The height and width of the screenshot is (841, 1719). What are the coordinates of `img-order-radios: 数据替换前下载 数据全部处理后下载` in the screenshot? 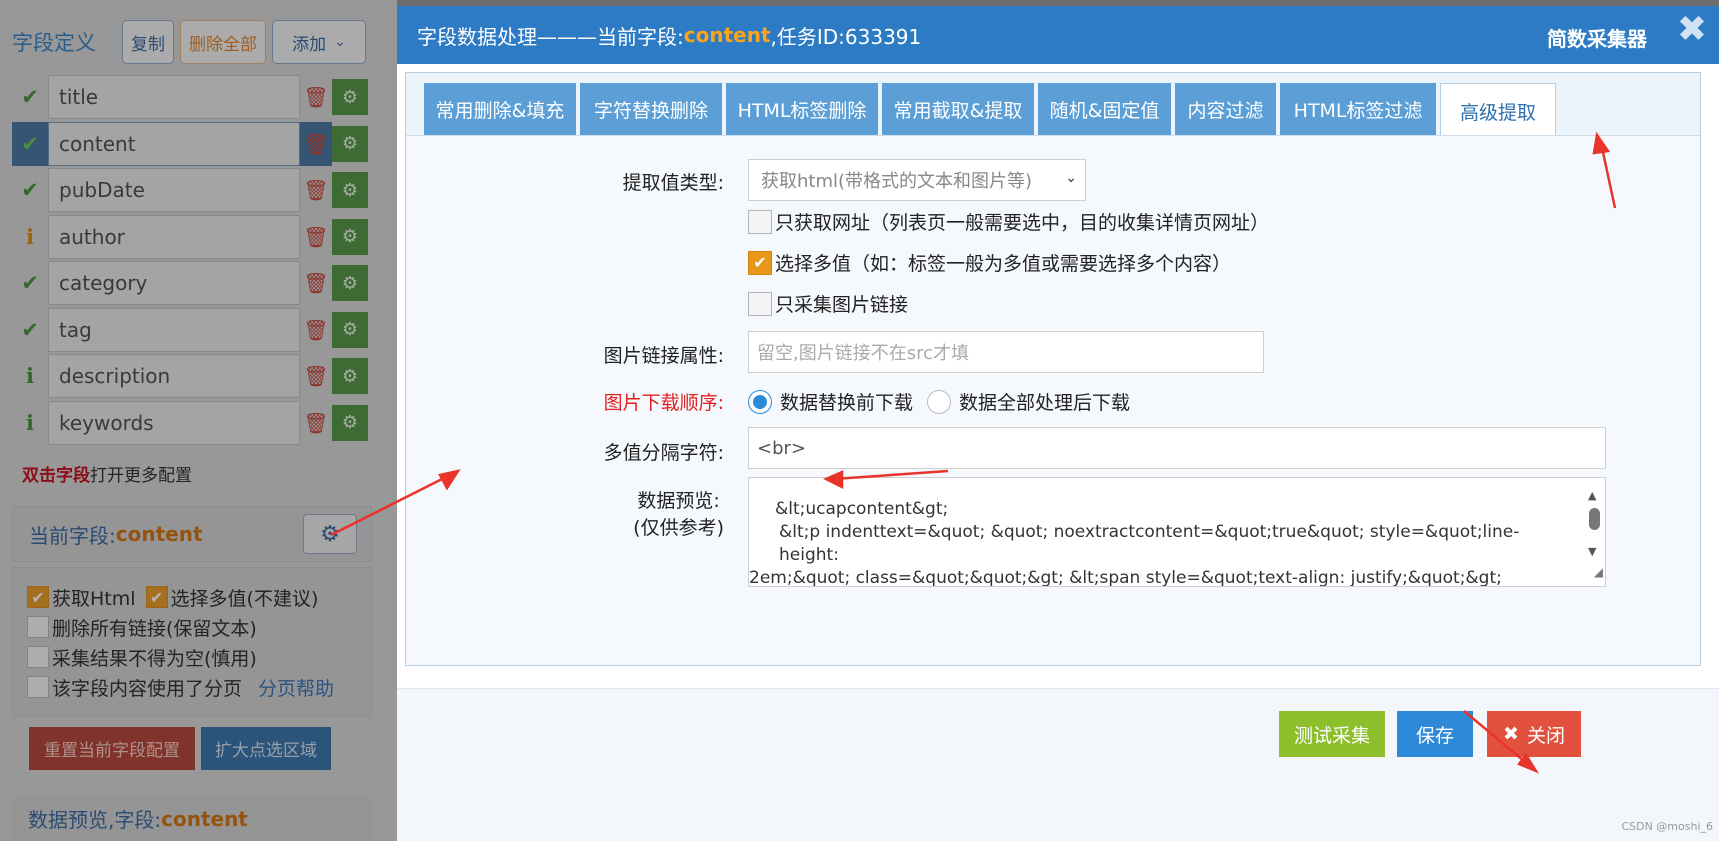 It's located at (939, 401).